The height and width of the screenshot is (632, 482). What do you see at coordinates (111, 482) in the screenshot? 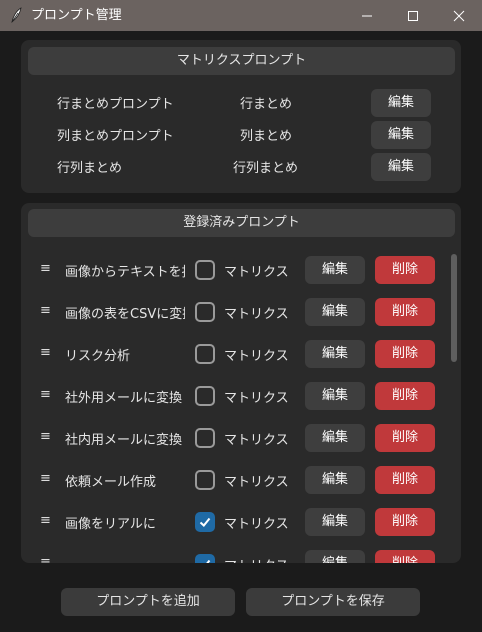
I see `prompt-name: 依頼メール作成` at bounding box center [111, 482].